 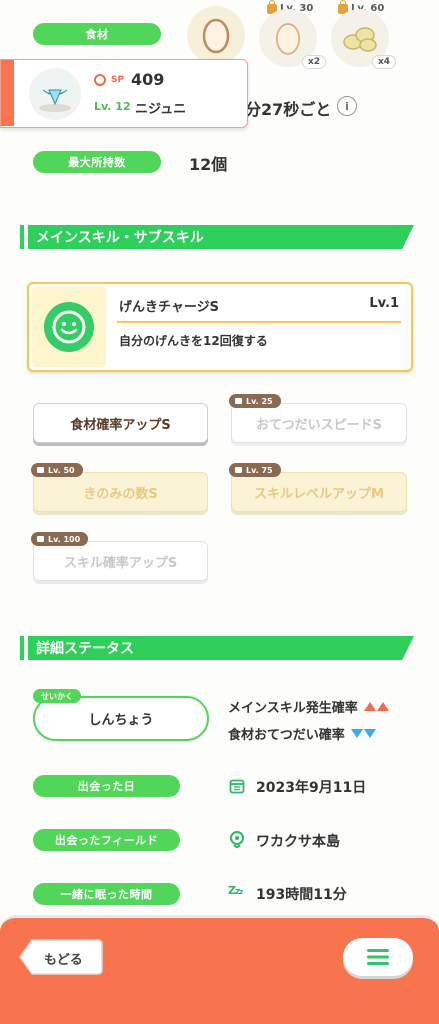 What do you see at coordinates (60, 539) in the screenshot?
I see `sub-skill-5-level-badge: Lv. 100` at bounding box center [60, 539].